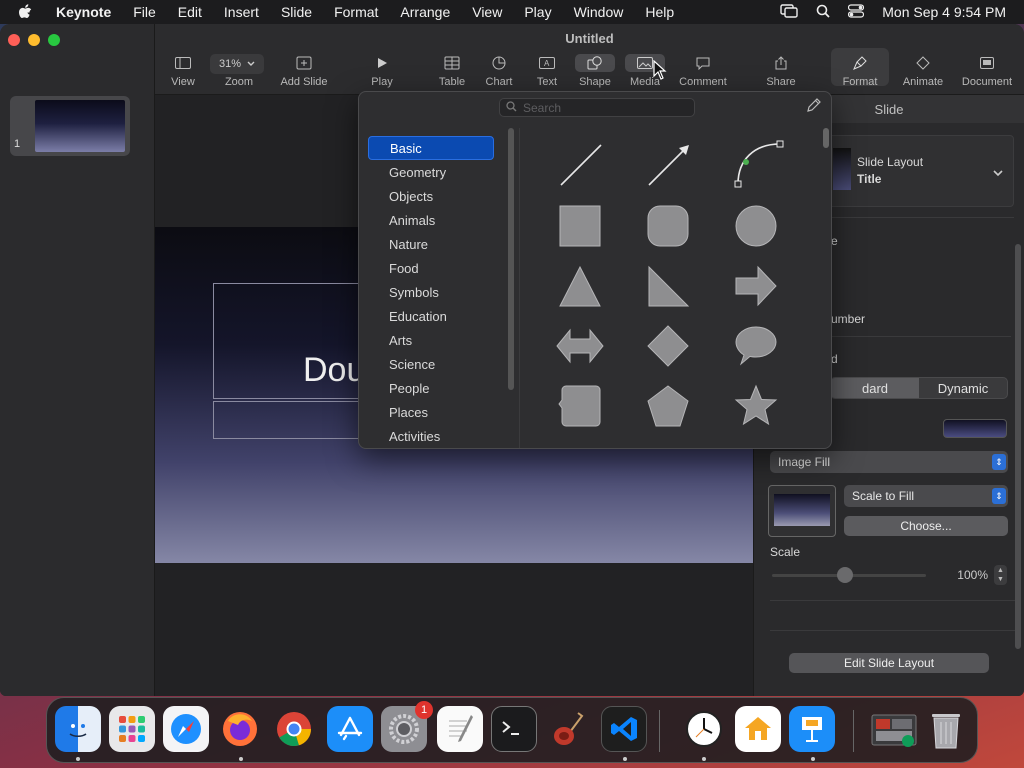 This screenshot has width=1024, height=768. Describe the element at coordinates (581, 165) in the screenshot. I see `line-shape` at that location.